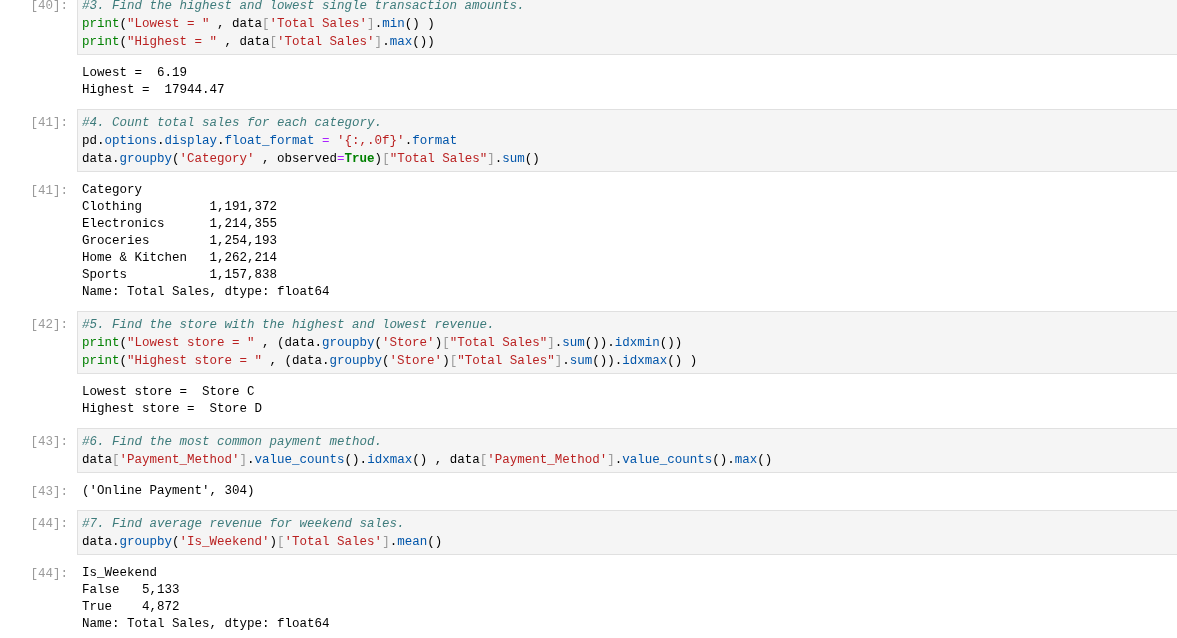  I want to click on output-line: Groceries 1,254,193, so click(180, 241).